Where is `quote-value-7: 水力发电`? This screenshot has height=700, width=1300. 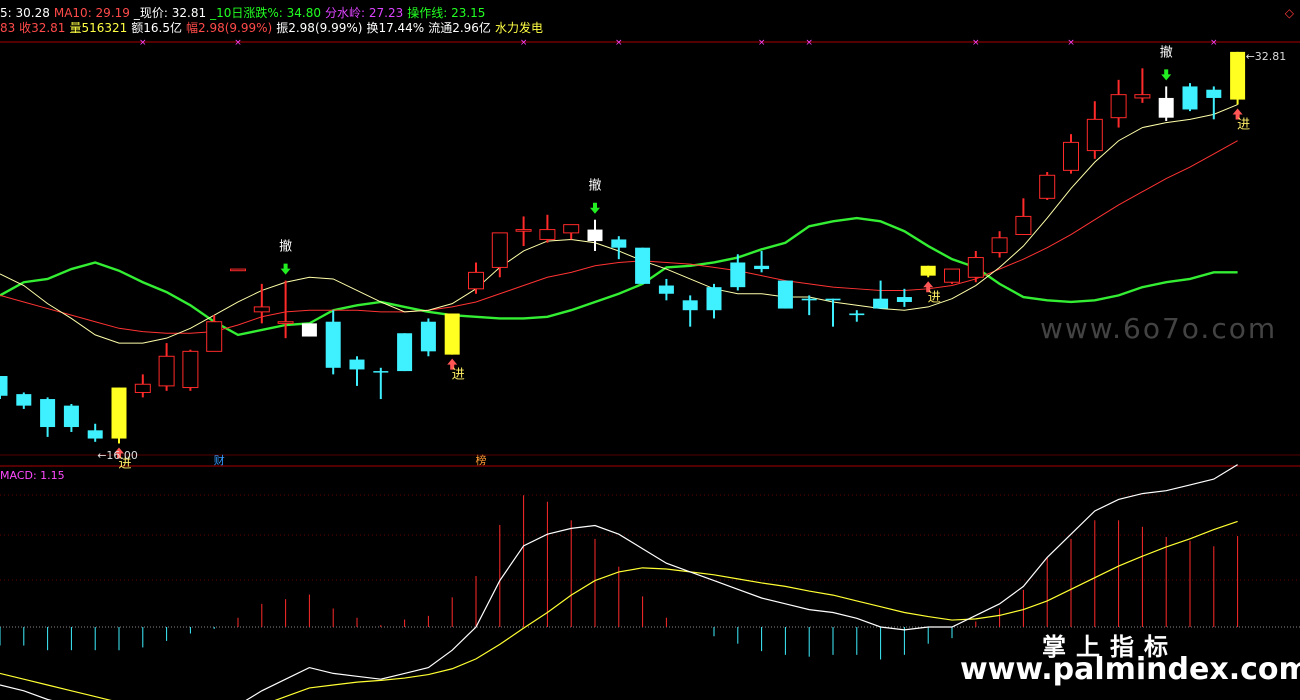 quote-value-7: 水力发电 is located at coordinates (518, 28).